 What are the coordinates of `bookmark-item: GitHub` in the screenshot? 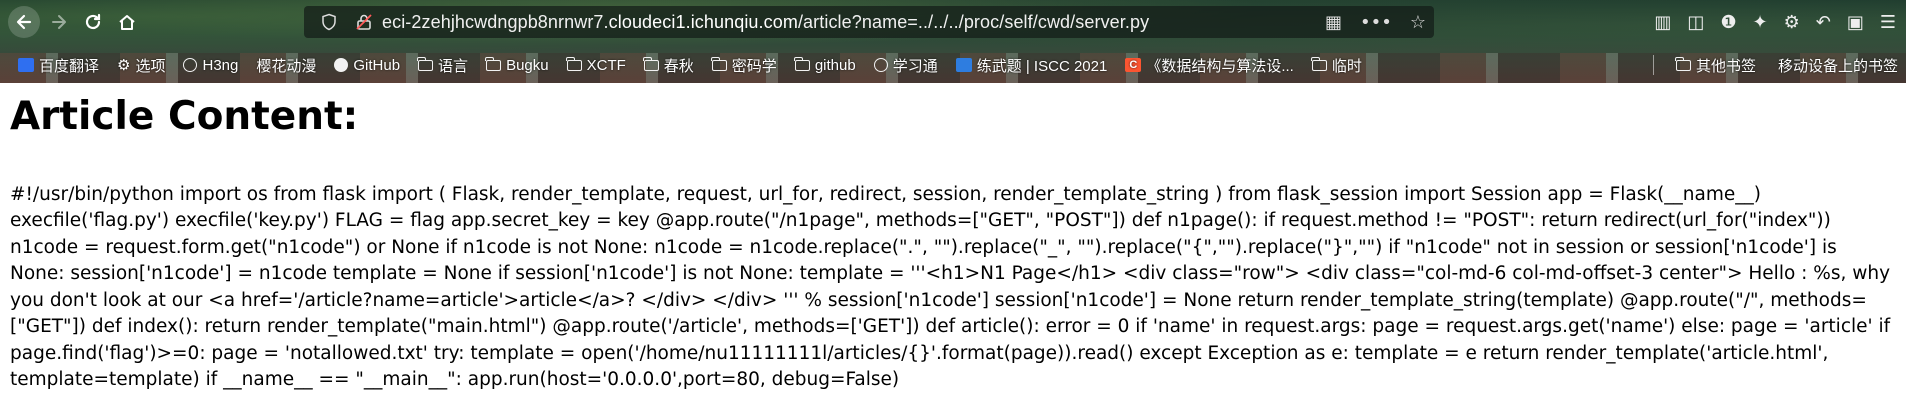 It's located at (367, 65).